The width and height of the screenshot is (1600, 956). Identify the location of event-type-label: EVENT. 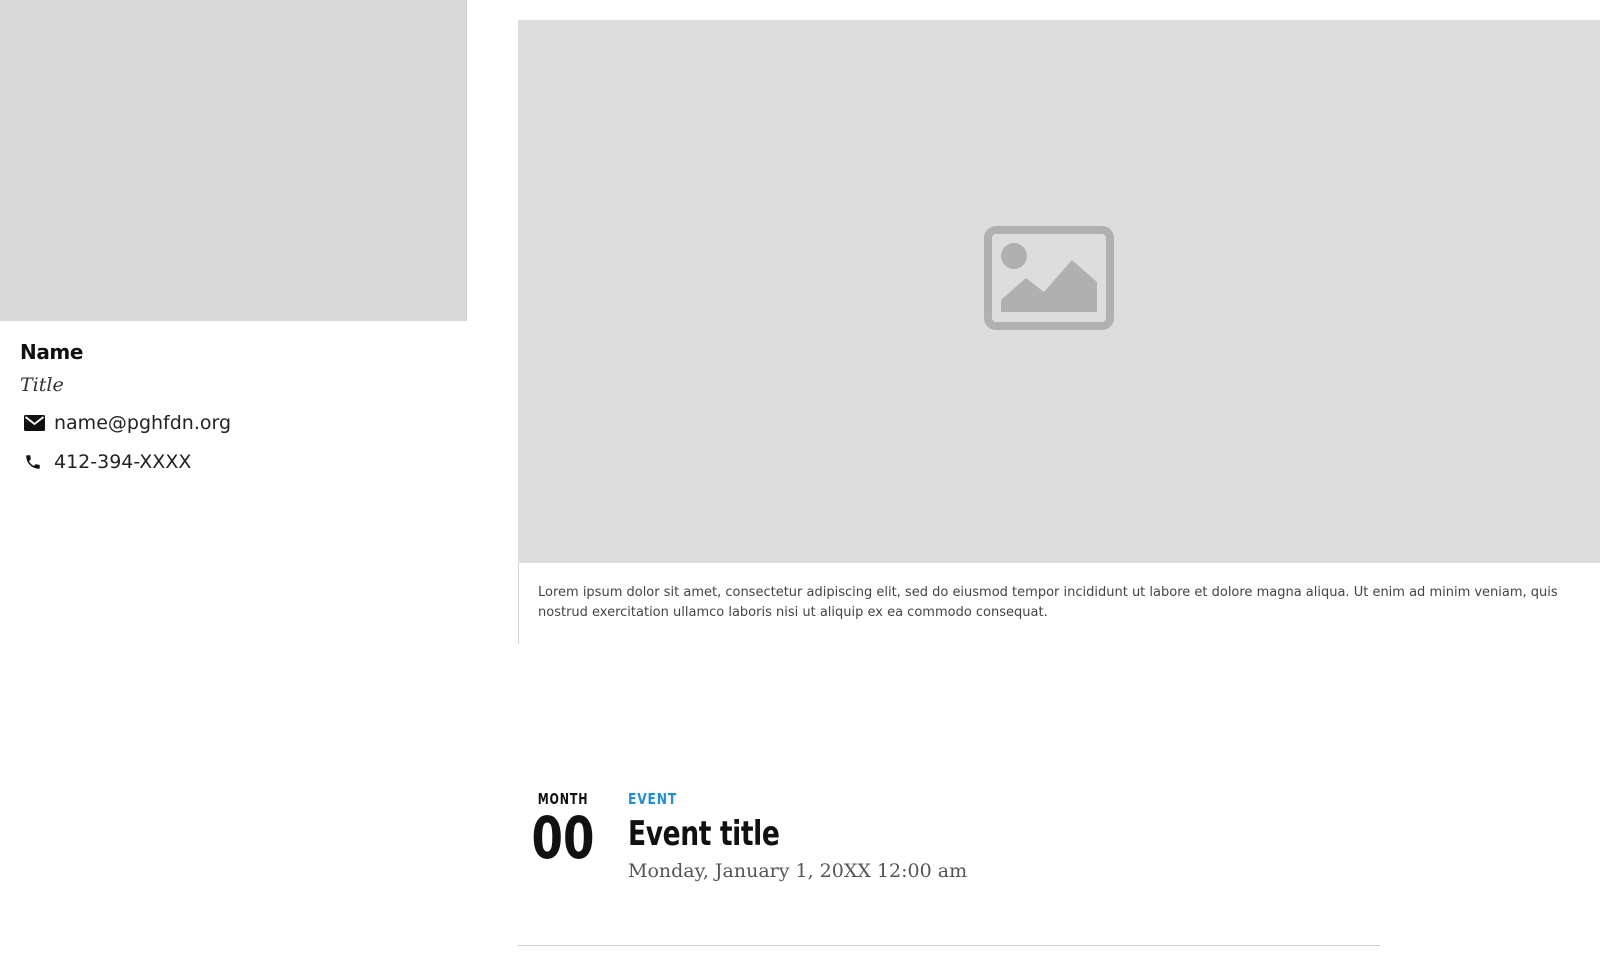
(653, 799).